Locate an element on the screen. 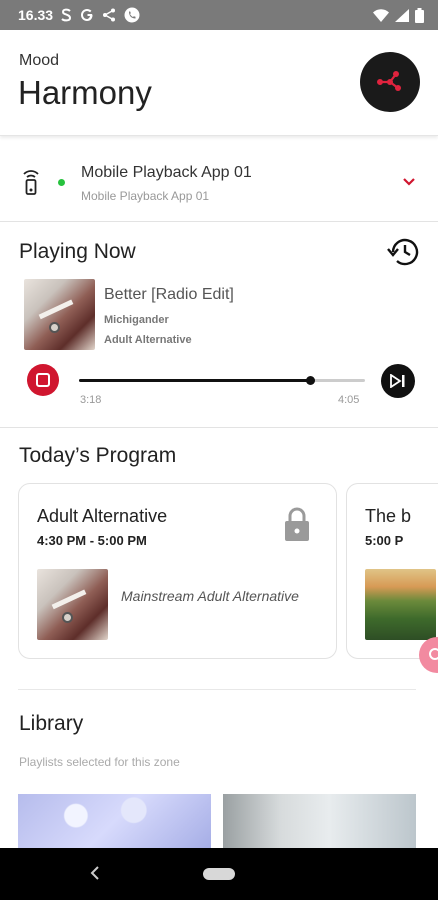 The height and width of the screenshot is (900, 438). stop-button is located at coordinates (43, 380).